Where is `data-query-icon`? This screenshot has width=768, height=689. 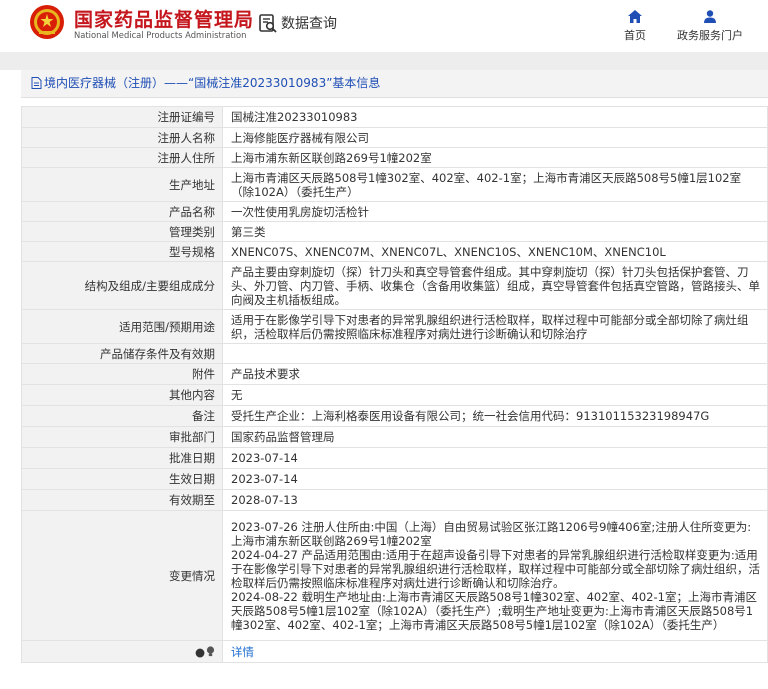
data-query-icon is located at coordinates (268, 23).